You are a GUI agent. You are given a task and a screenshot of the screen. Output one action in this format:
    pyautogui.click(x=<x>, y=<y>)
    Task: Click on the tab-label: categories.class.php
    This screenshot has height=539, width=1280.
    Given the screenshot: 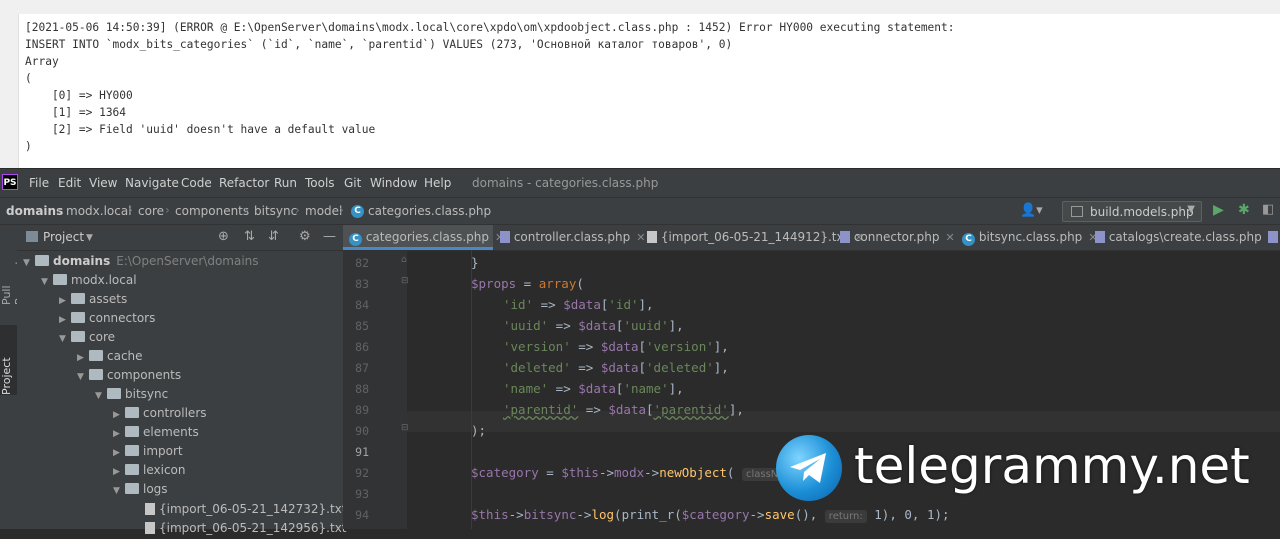 What is the action you would take?
    pyautogui.click(x=427, y=237)
    